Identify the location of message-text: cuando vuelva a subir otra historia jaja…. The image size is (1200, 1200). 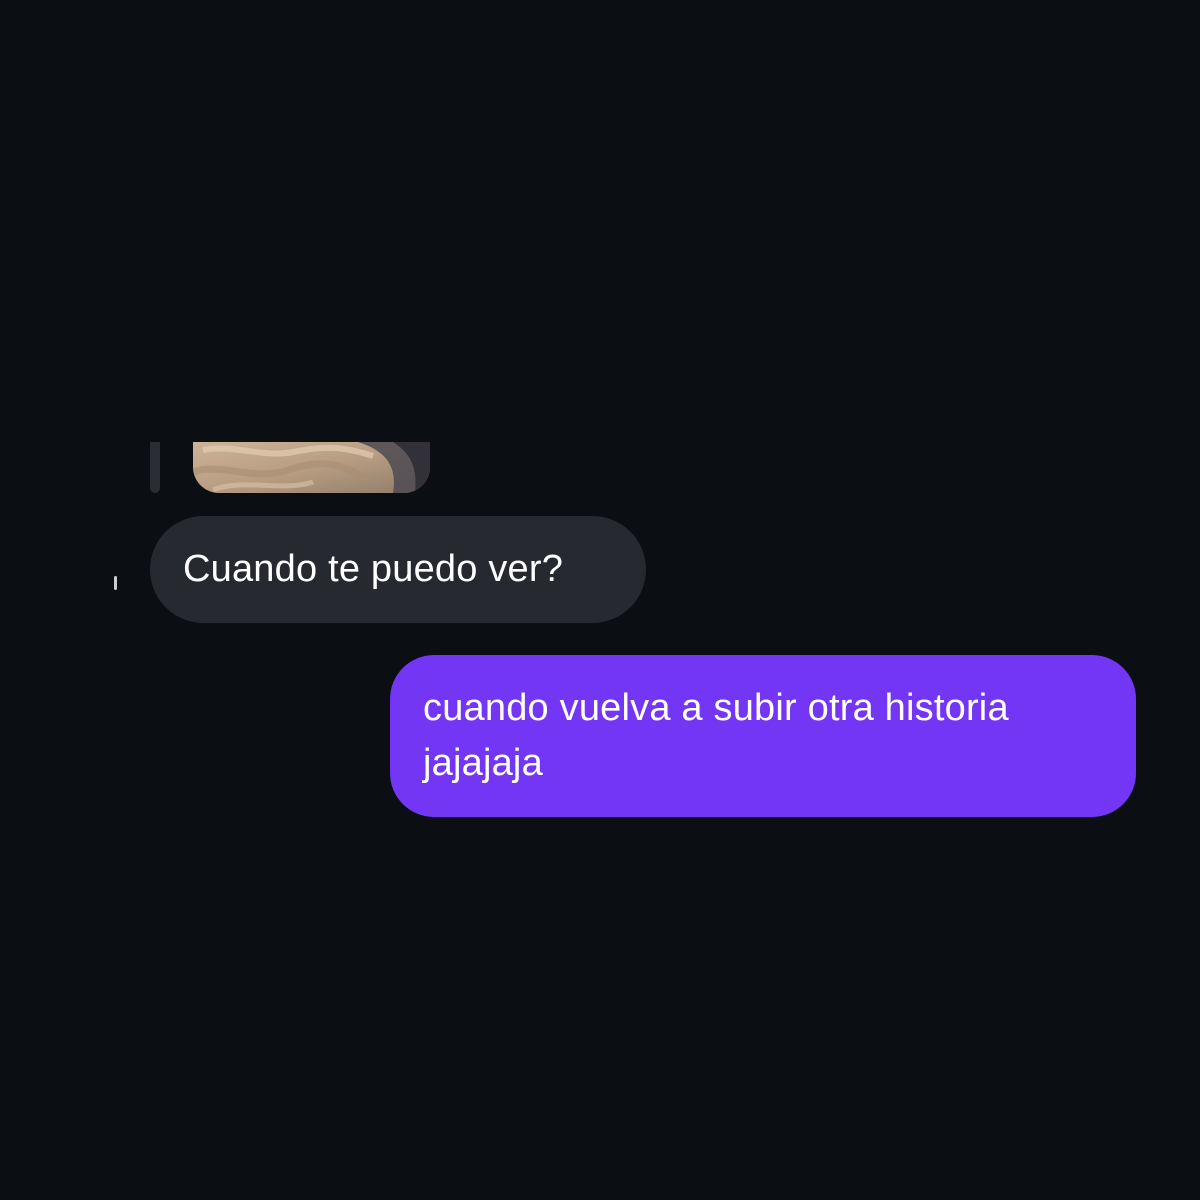
(716, 735).